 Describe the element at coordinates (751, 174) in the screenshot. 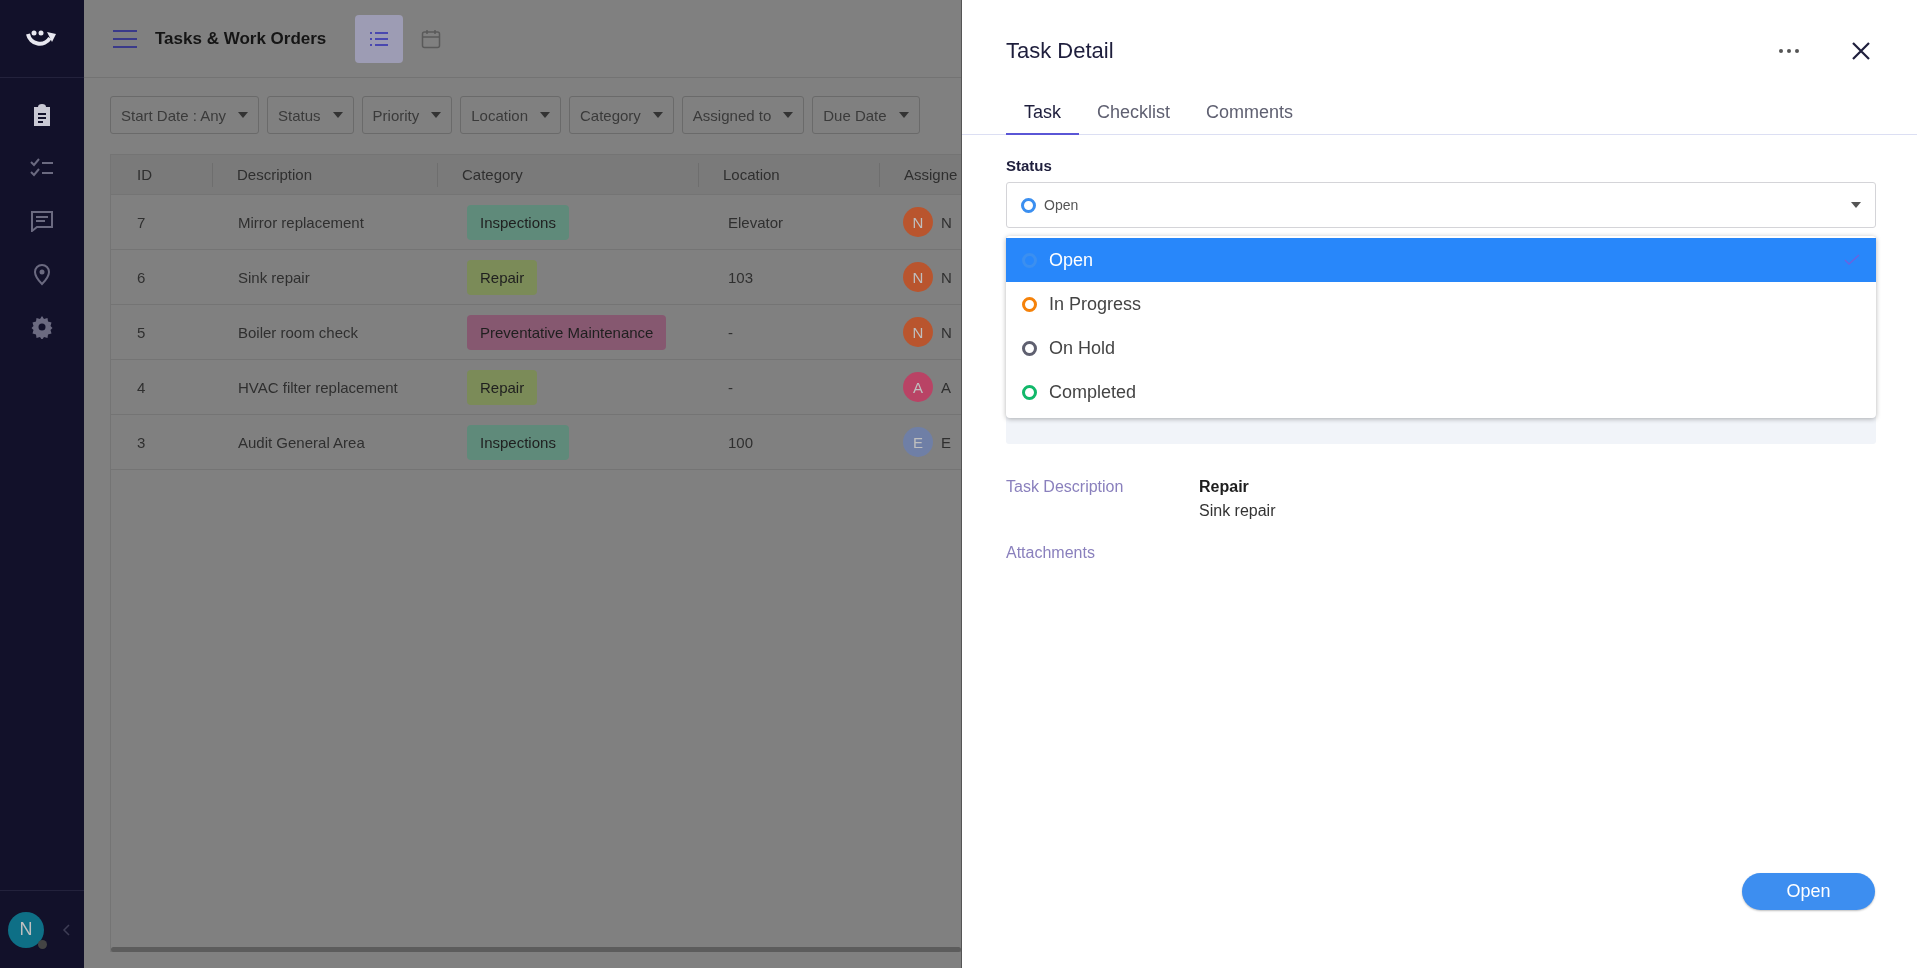

I see `column-header: Location` at that location.